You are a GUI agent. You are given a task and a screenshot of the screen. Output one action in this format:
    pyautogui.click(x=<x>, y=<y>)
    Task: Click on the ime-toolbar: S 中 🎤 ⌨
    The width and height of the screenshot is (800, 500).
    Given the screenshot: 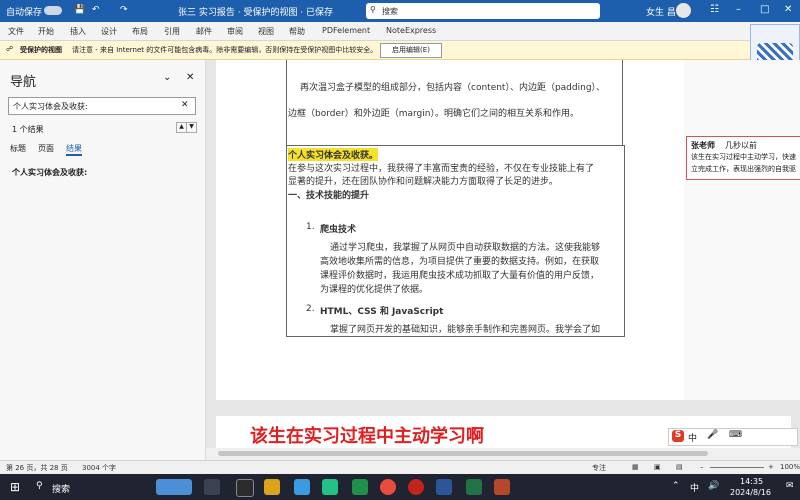 What is the action you would take?
    pyautogui.click(x=733, y=437)
    